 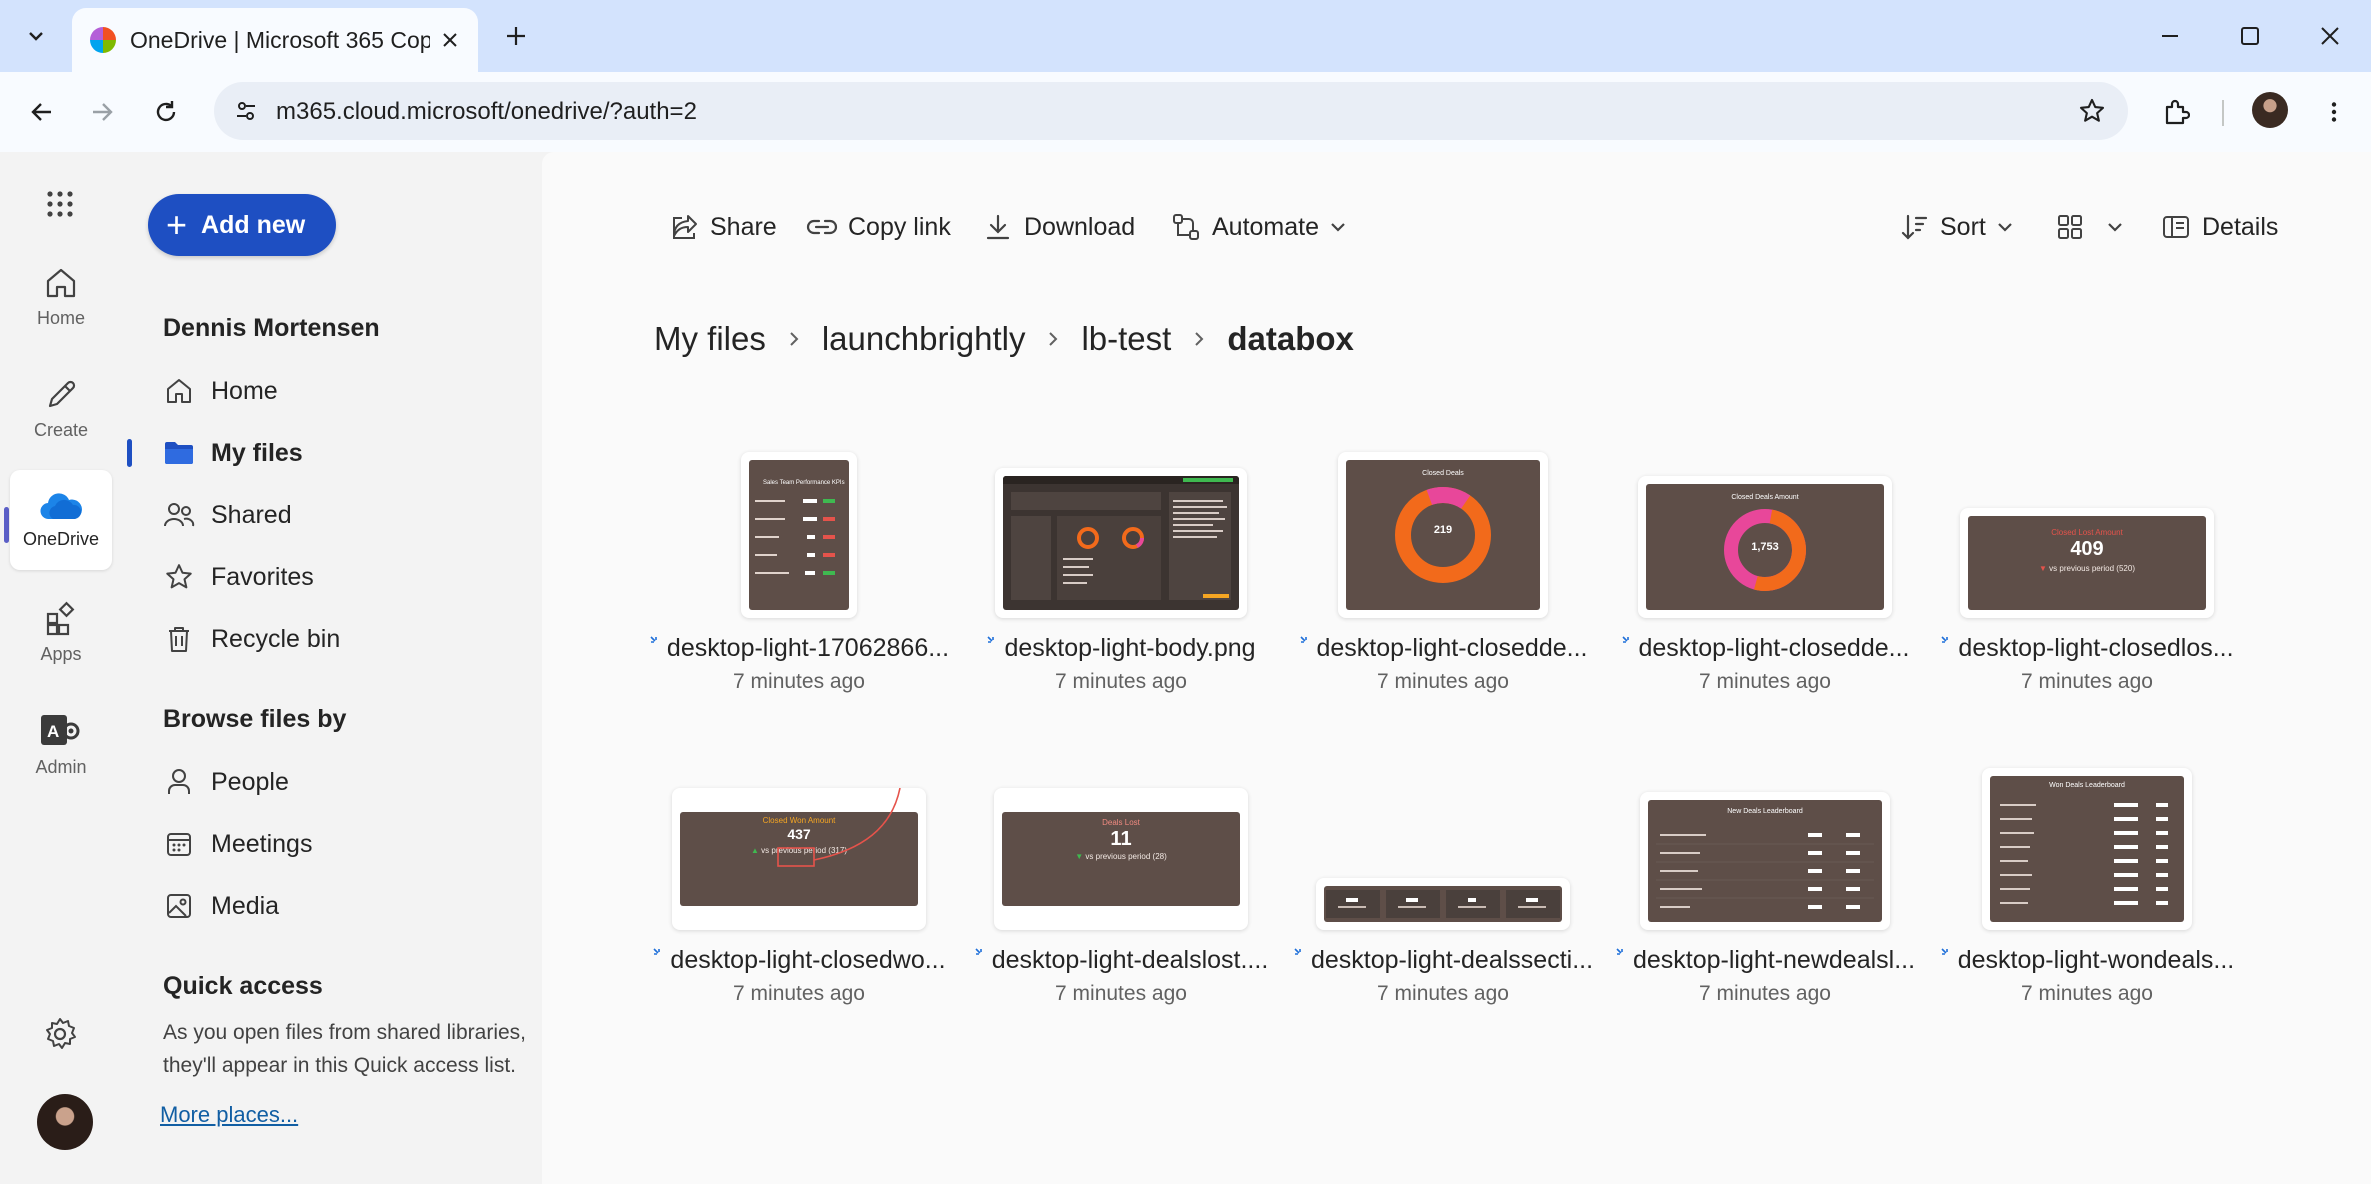 I want to click on sort-button: Sort, so click(x=1956, y=227).